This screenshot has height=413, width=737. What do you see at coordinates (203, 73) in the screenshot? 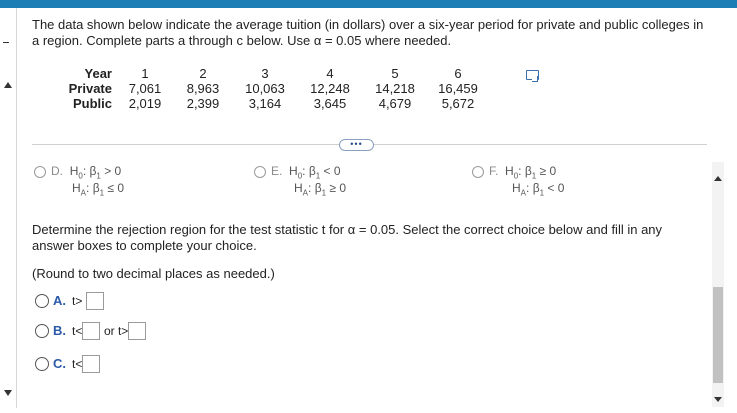
I see `table-cell: 2` at bounding box center [203, 73].